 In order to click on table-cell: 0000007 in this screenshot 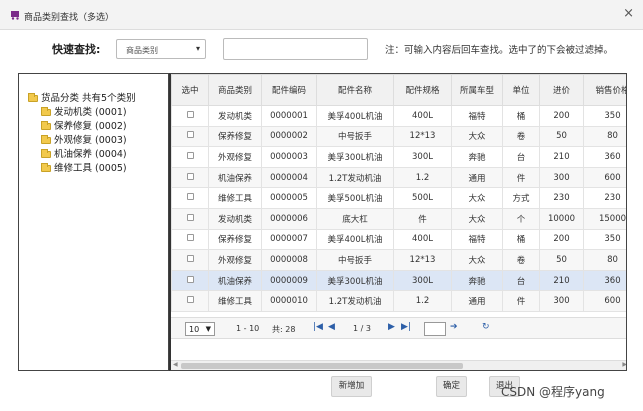, I will do `click(289, 239)`.